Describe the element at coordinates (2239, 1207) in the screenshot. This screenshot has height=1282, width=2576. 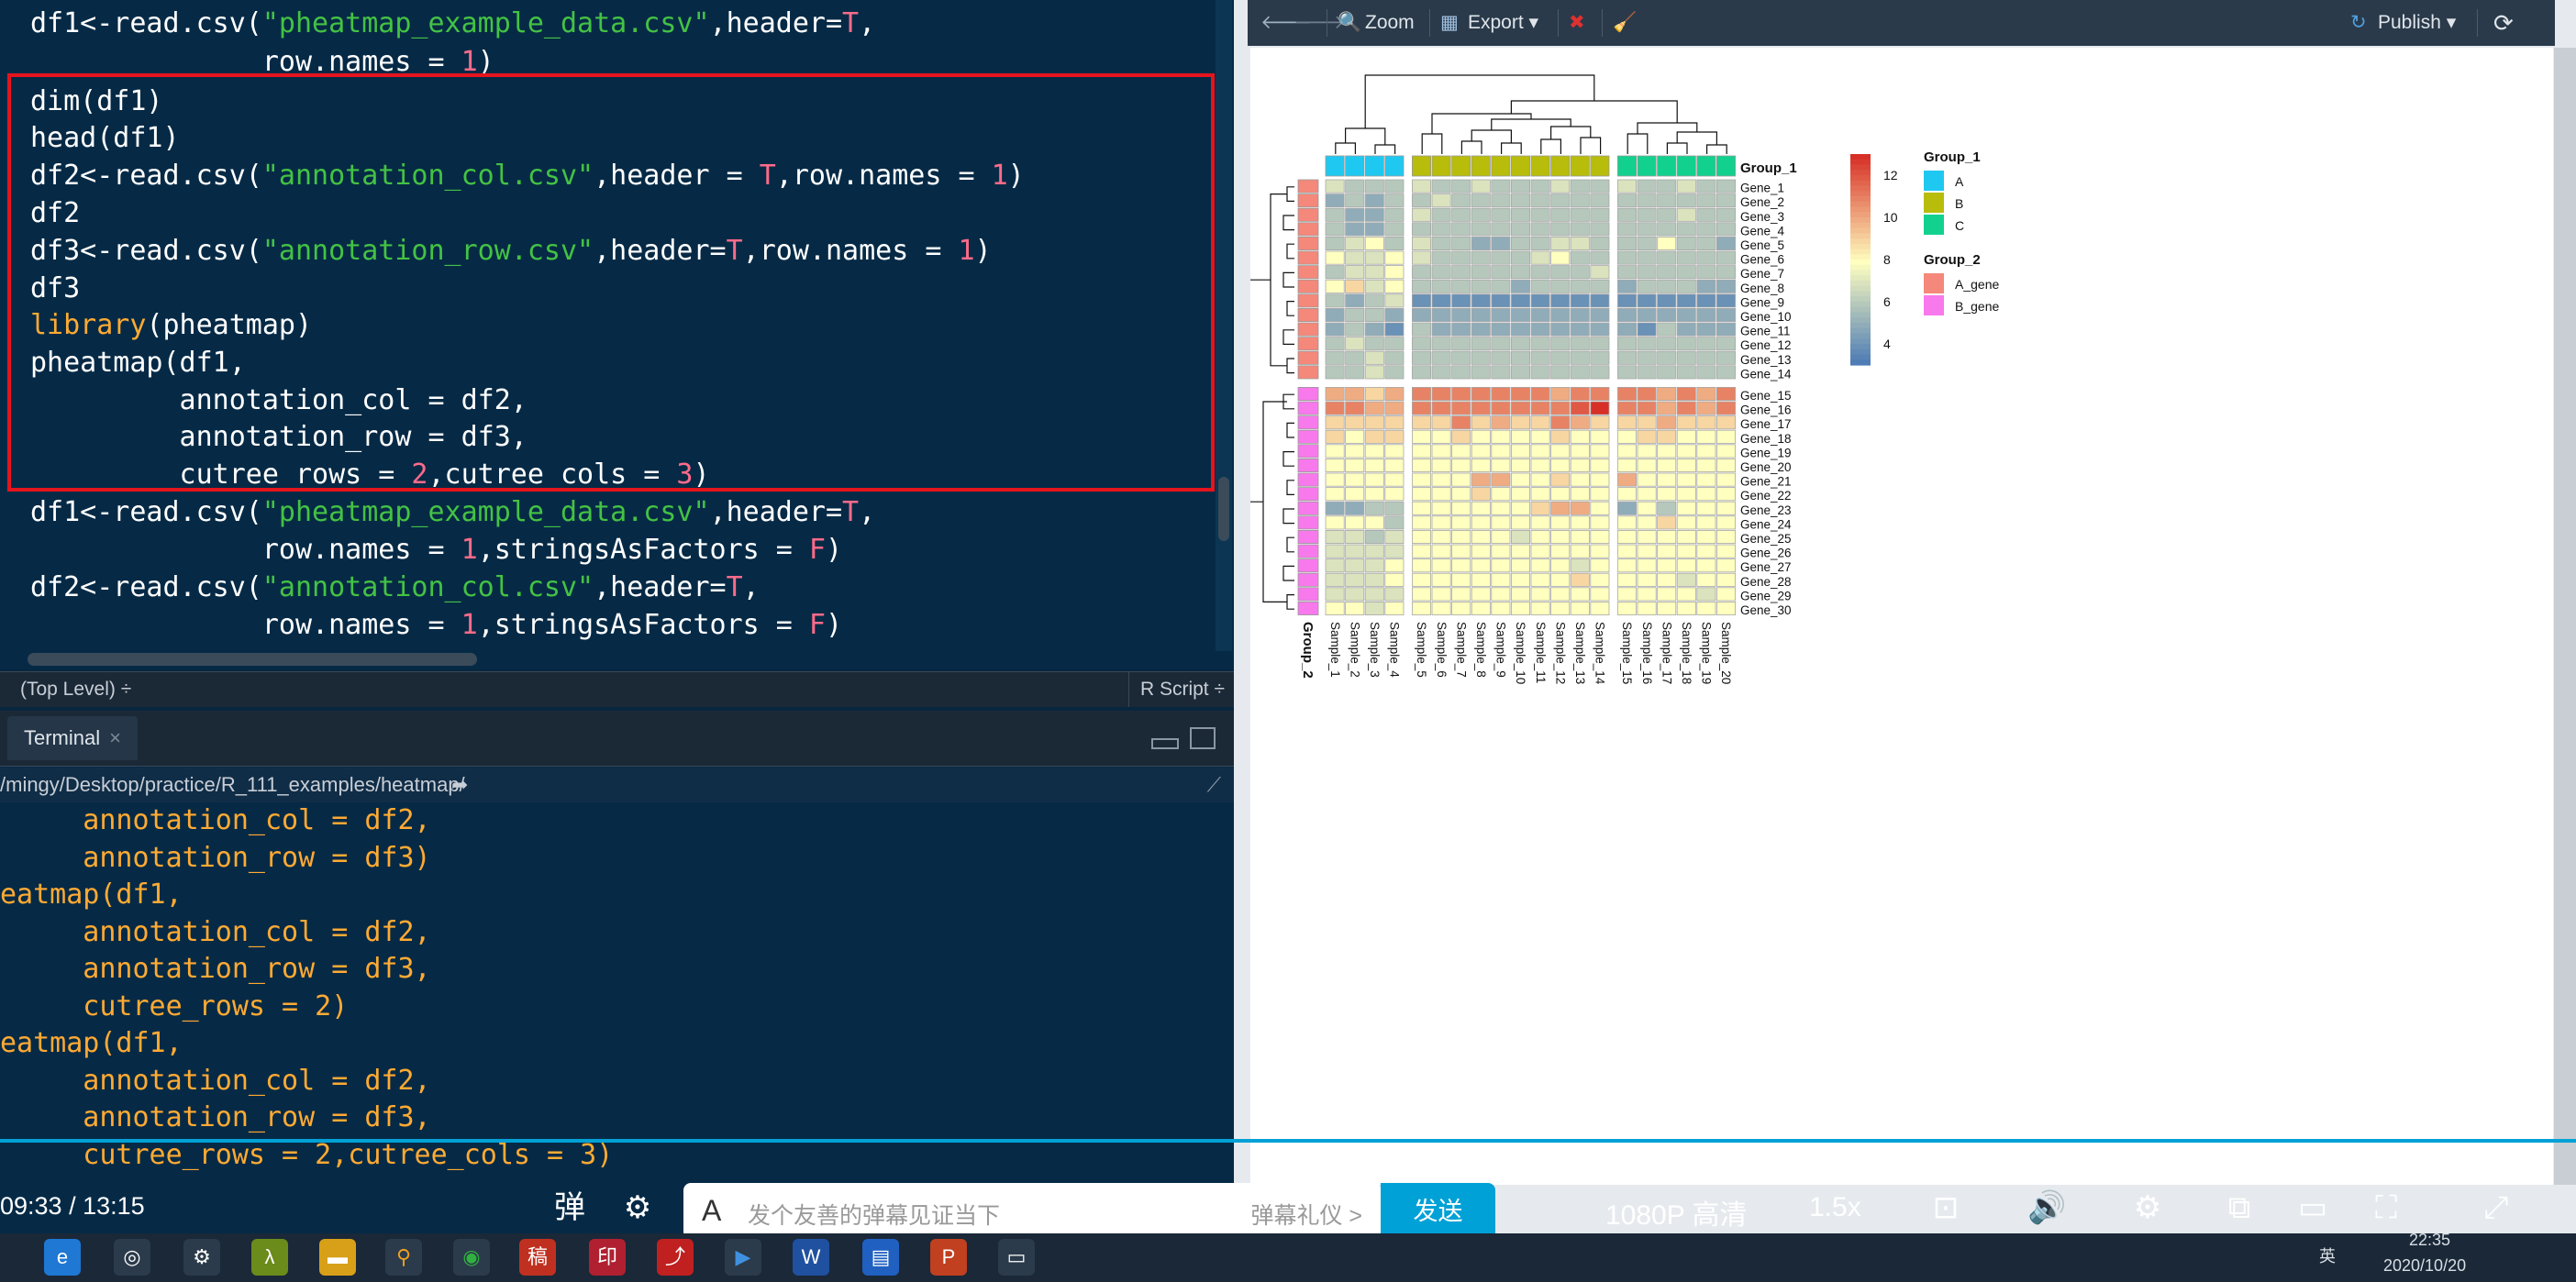
I see `picture-in-picture-icon: ⧉` at that location.